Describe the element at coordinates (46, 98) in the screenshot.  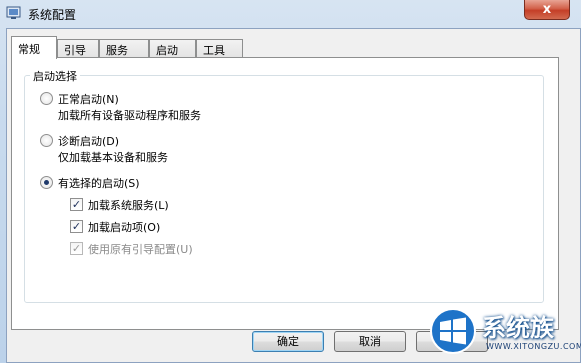
I see `normal-startup-radio` at that location.